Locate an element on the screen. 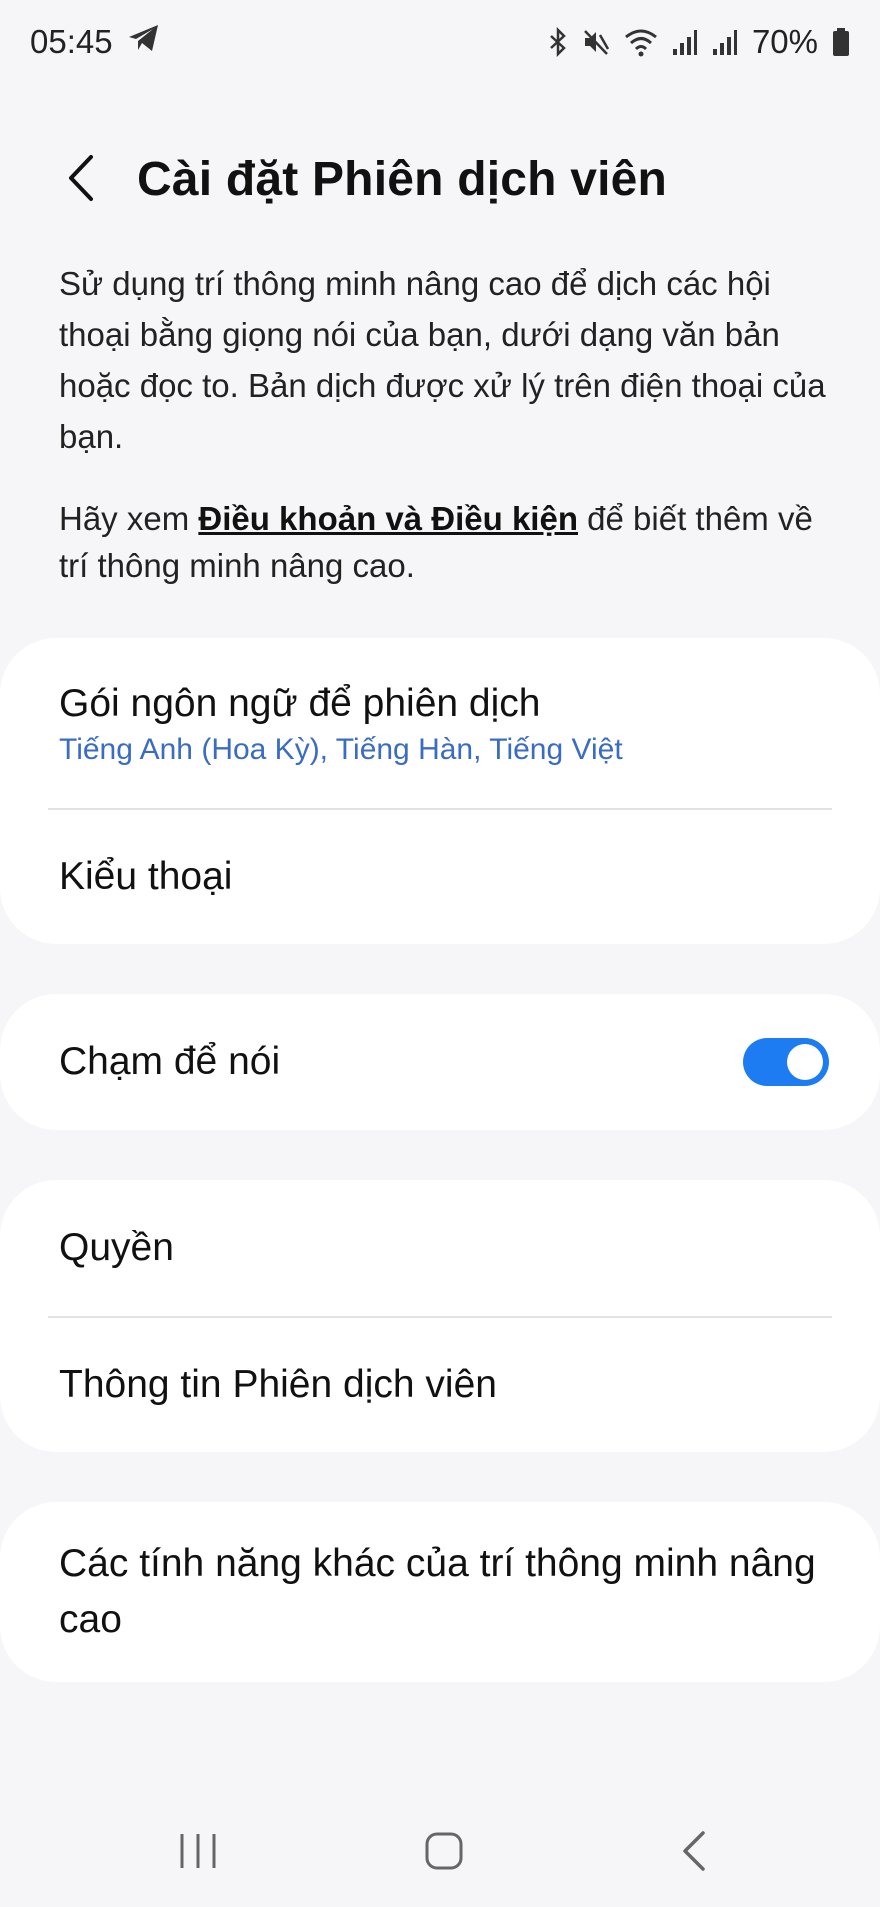 Image resolution: width=880 pixels, height=1907 pixels. status-right: 70% is located at coordinates (699, 42).